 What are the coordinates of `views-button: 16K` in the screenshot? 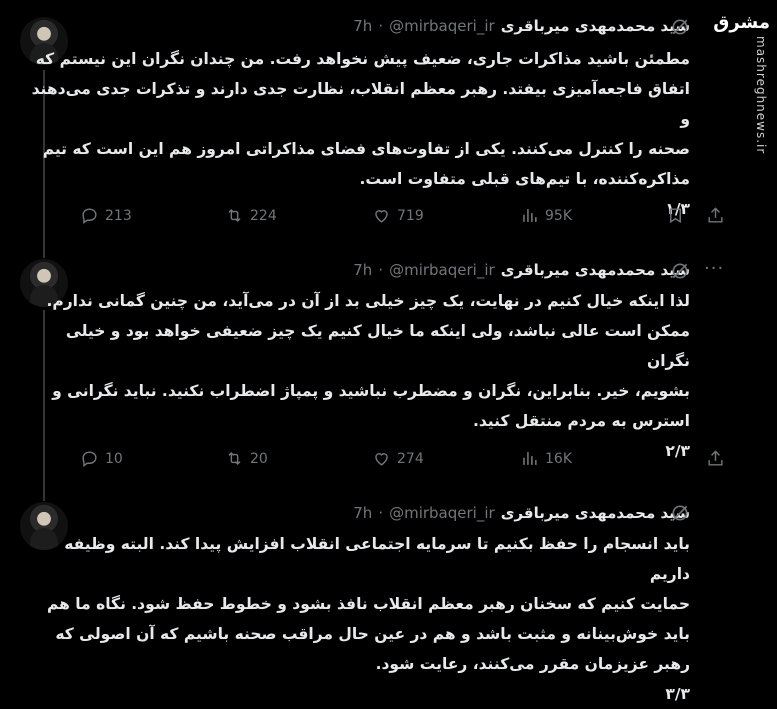 It's located at (546, 458).